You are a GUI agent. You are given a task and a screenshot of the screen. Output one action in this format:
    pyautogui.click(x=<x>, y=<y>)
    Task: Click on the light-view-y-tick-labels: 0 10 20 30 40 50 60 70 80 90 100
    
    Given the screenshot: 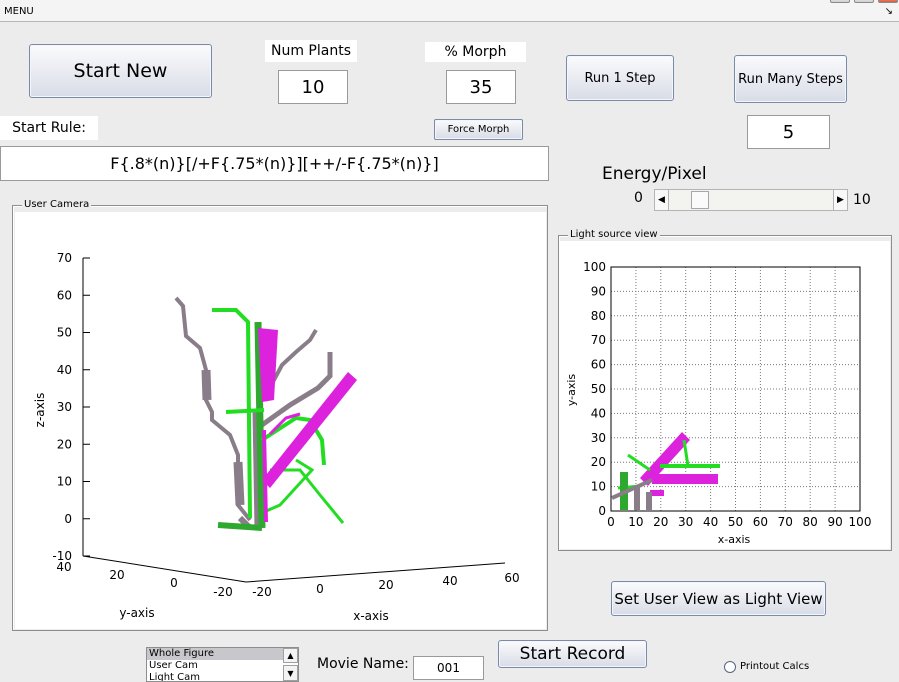 What is the action you would take?
    pyautogui.click(x=594, y=389)
    